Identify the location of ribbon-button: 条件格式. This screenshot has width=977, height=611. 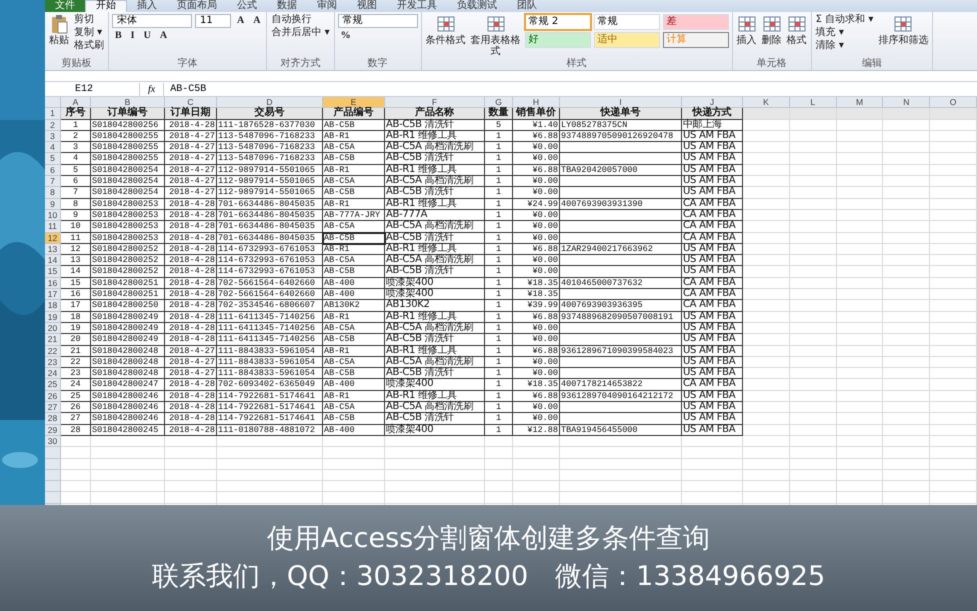
(445, 30).